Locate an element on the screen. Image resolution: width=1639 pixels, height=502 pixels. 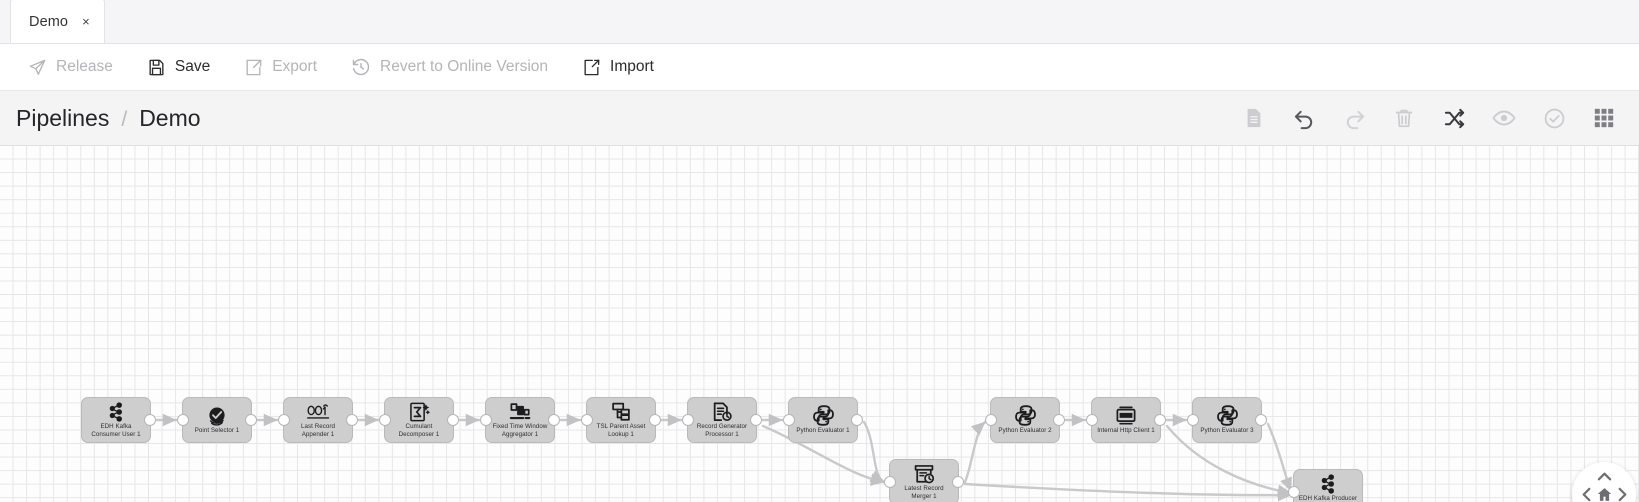
save-icon is located at coordinates (156, 67).